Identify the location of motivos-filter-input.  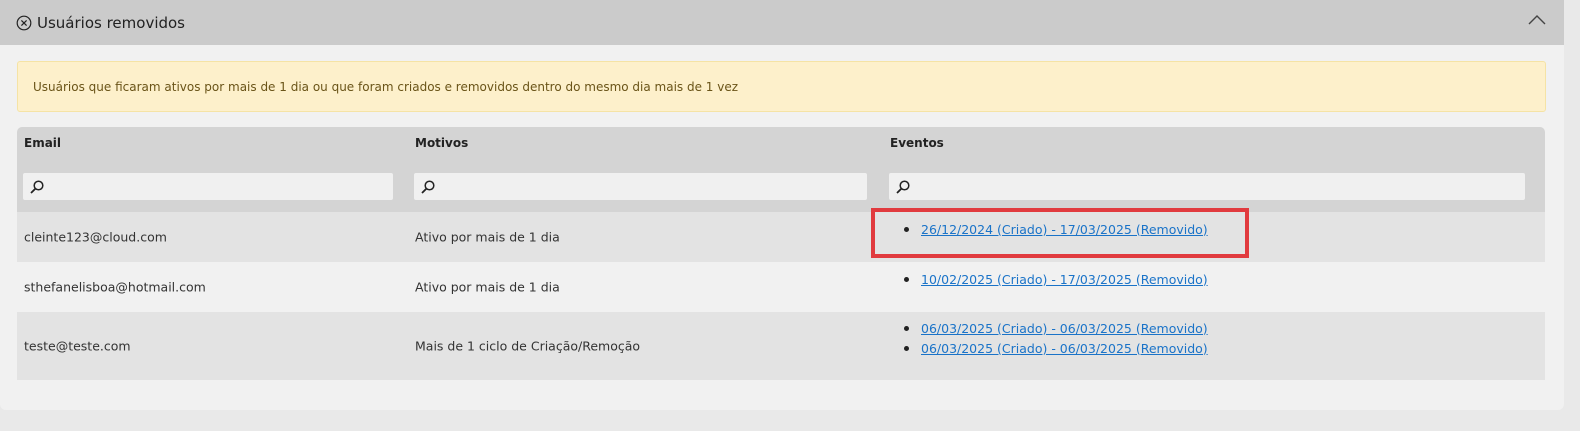
(640, 186).